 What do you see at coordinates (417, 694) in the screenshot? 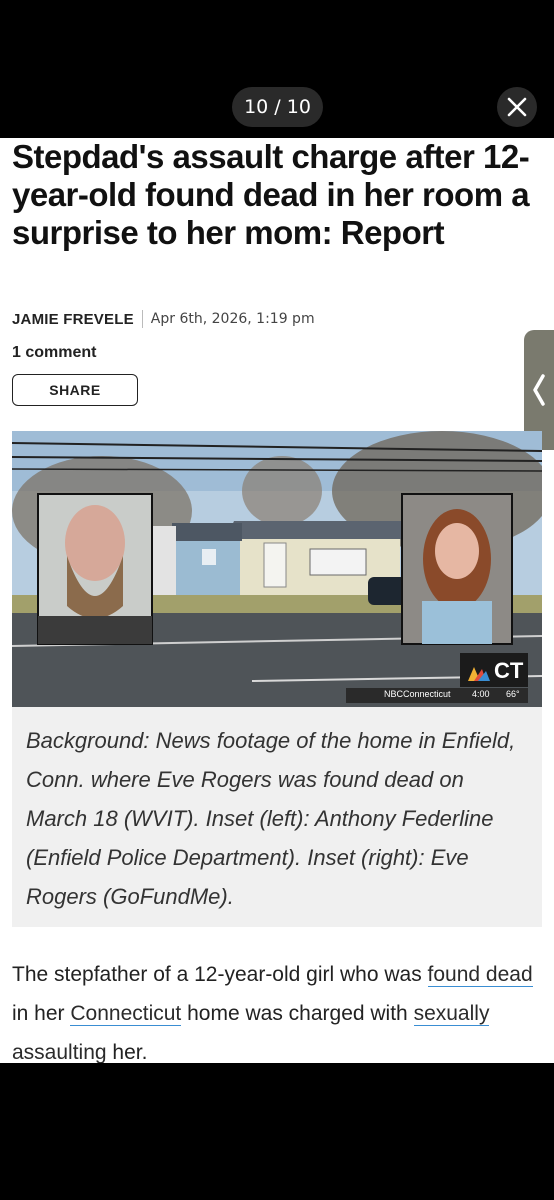
I see `ticker-source: NBCConnecticut` at bounding box center [417, 694].